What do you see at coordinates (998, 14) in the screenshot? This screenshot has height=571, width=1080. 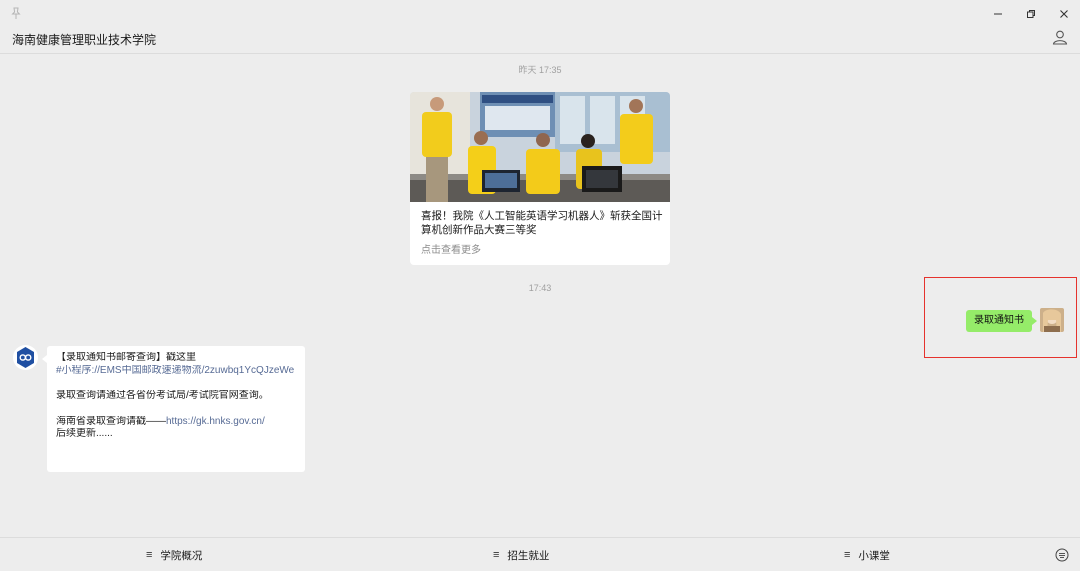 I see `minimize-icon` at bounding box center [998, 14].